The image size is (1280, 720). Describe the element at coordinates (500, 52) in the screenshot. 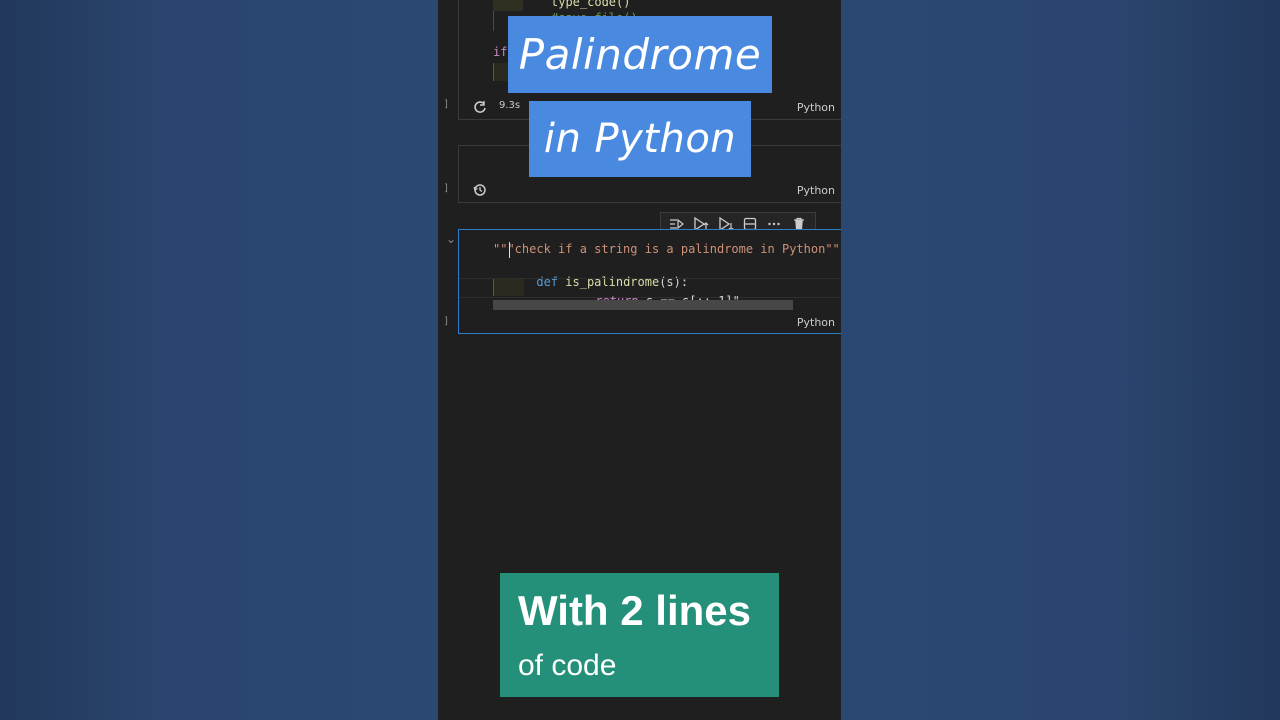

I see `if-keyword: if` at that location.